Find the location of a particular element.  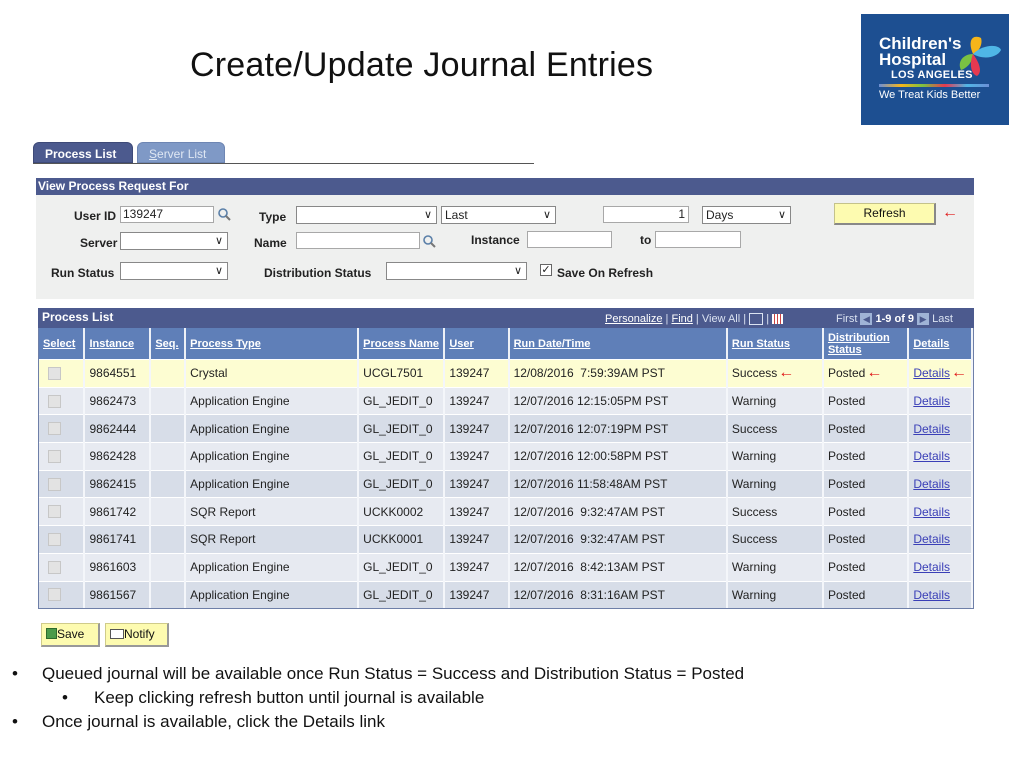

run-status-value: Success is located at coordinates (754, 428).